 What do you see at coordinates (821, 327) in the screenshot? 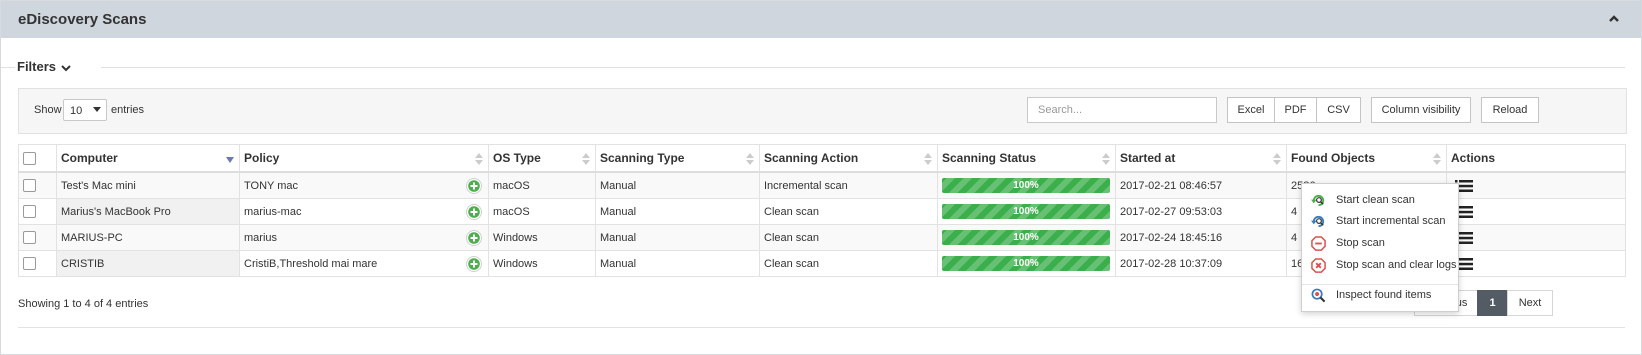
I see `bottom-divider` at bounding box center [821, 327].